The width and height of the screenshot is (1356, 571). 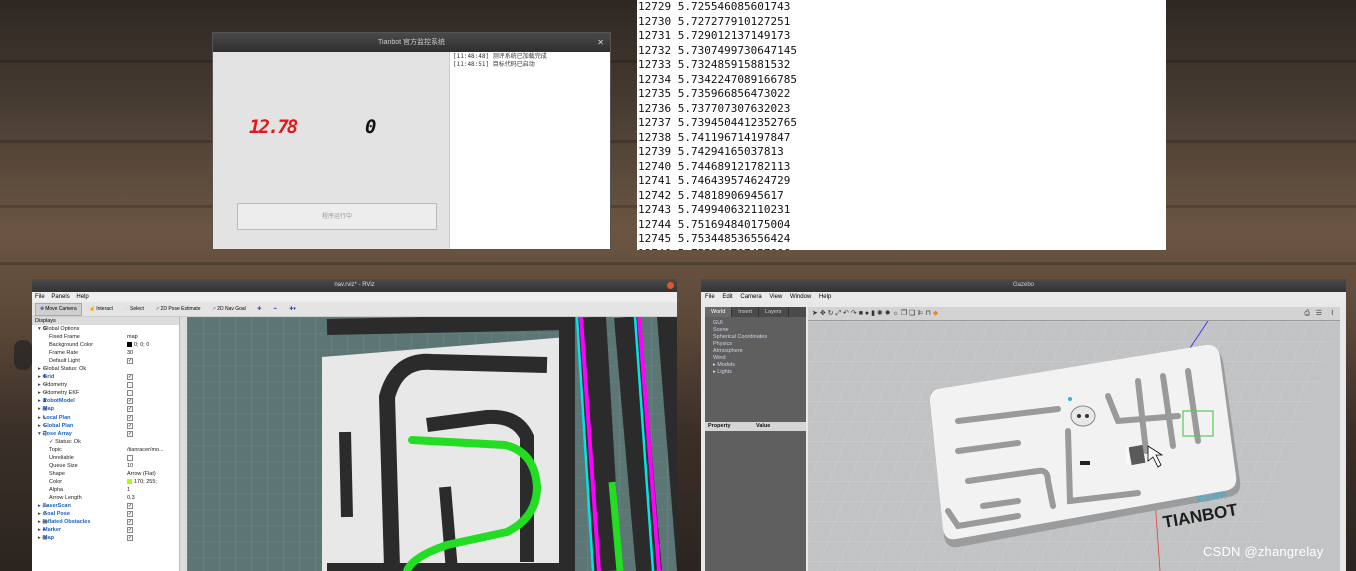 What do you see at coordinates (600, 42) in the screenshot?
I see `close-icon: ✕` at bounding box center [600, 42].